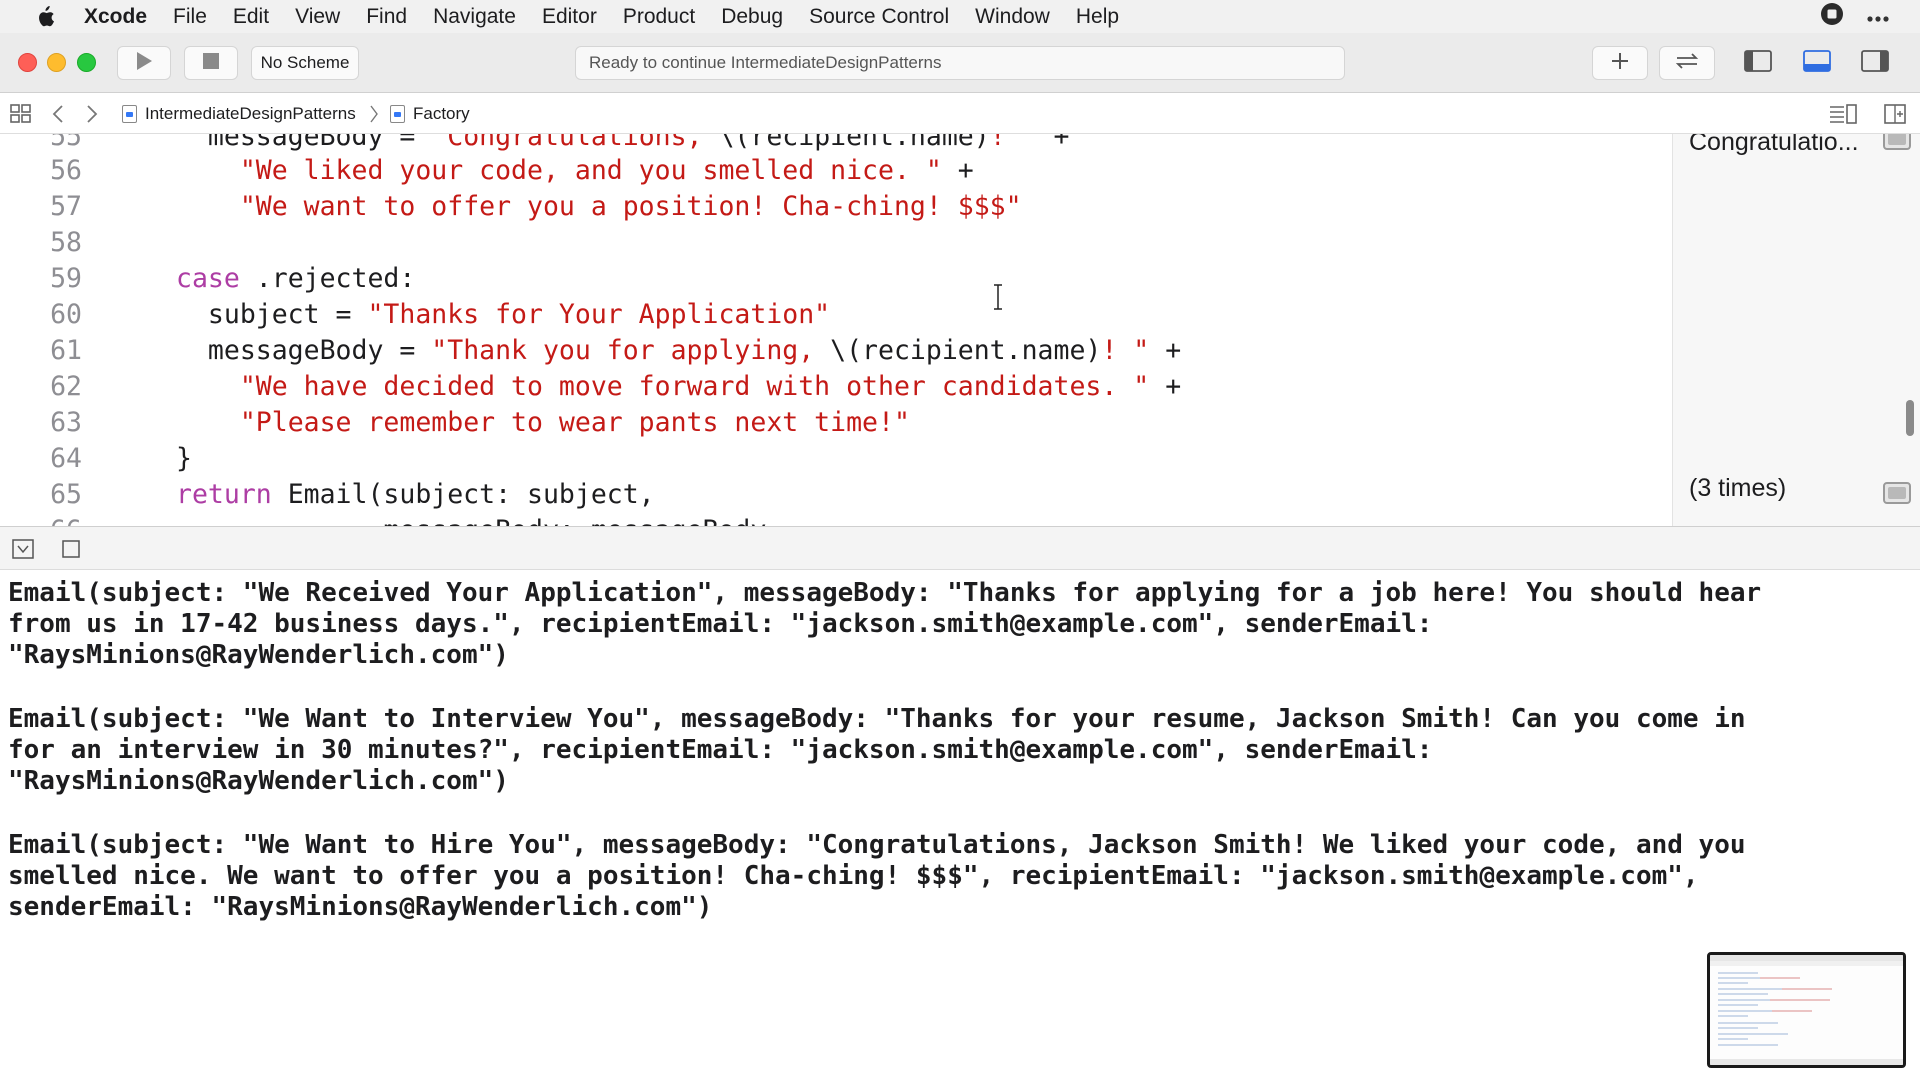 This screenshot has height=1080, width=1920. Describe the element at coordinates (190, 17) in the screenshot. I see `menu-file: File` at that location.